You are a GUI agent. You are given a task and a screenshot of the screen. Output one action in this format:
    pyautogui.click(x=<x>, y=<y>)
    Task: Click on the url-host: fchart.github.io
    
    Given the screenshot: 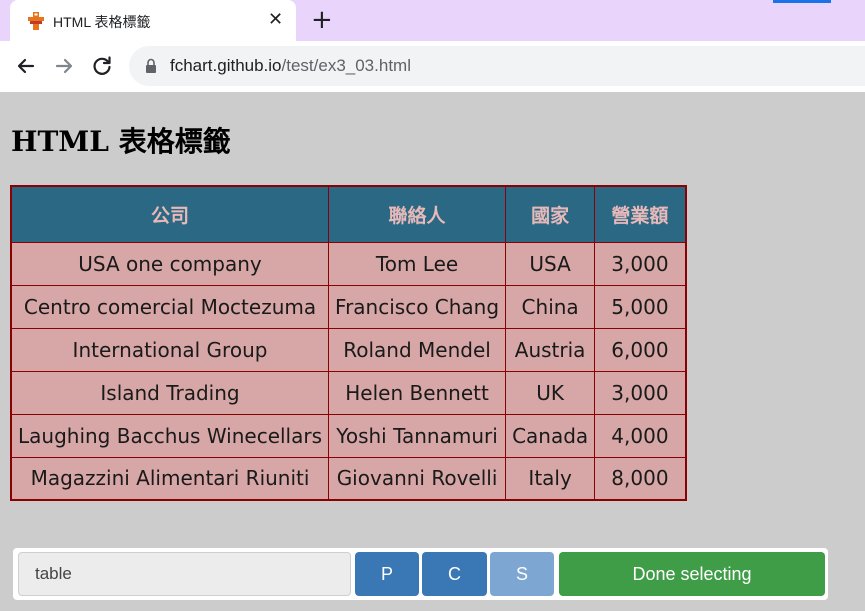 What is the action you would take?
    pyautogui.click(x=226, y=65)
    